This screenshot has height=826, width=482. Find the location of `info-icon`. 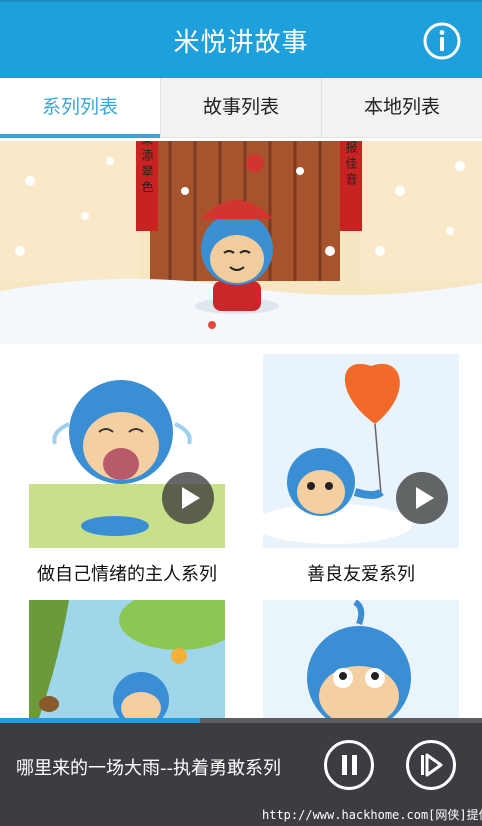

info-icon is located at coordinates (442, 41).